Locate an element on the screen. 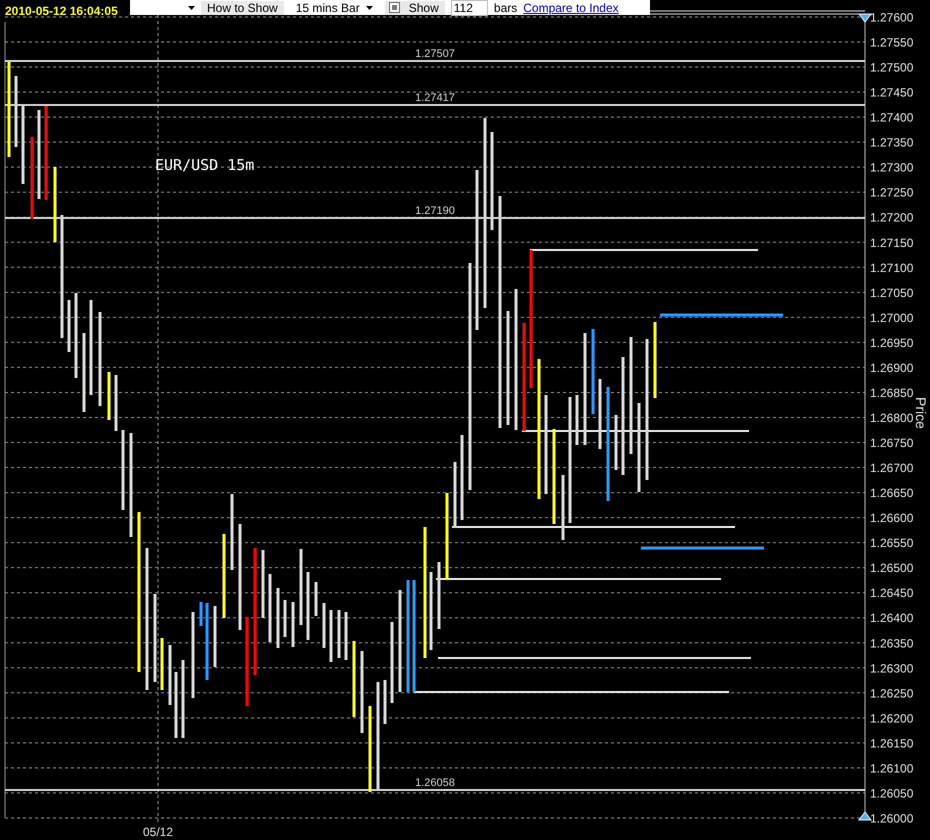 This screenshot has width=930, height=840. price-tick-label: 1.26900 is located at coordinates (892, 367).